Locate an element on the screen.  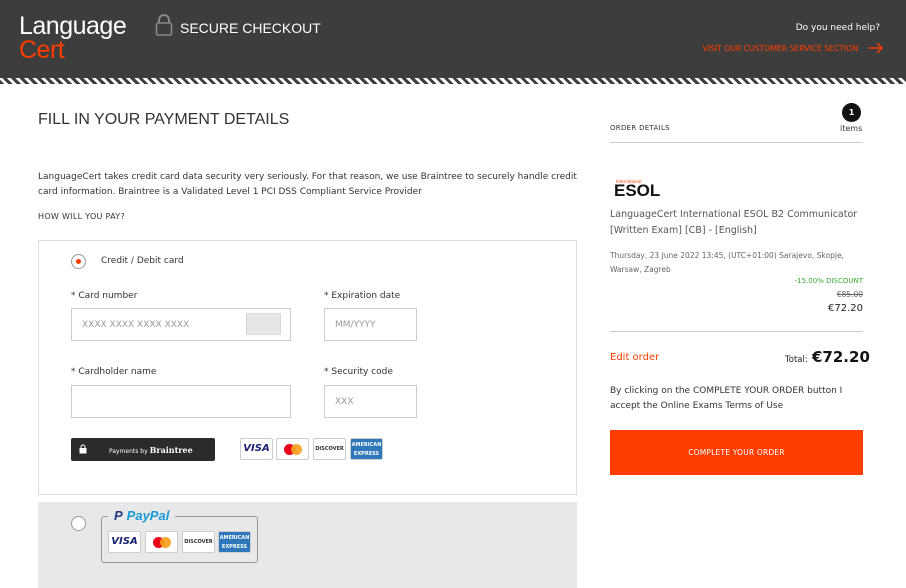
esol-logo: ESOL is located at coordinates (637, 190).